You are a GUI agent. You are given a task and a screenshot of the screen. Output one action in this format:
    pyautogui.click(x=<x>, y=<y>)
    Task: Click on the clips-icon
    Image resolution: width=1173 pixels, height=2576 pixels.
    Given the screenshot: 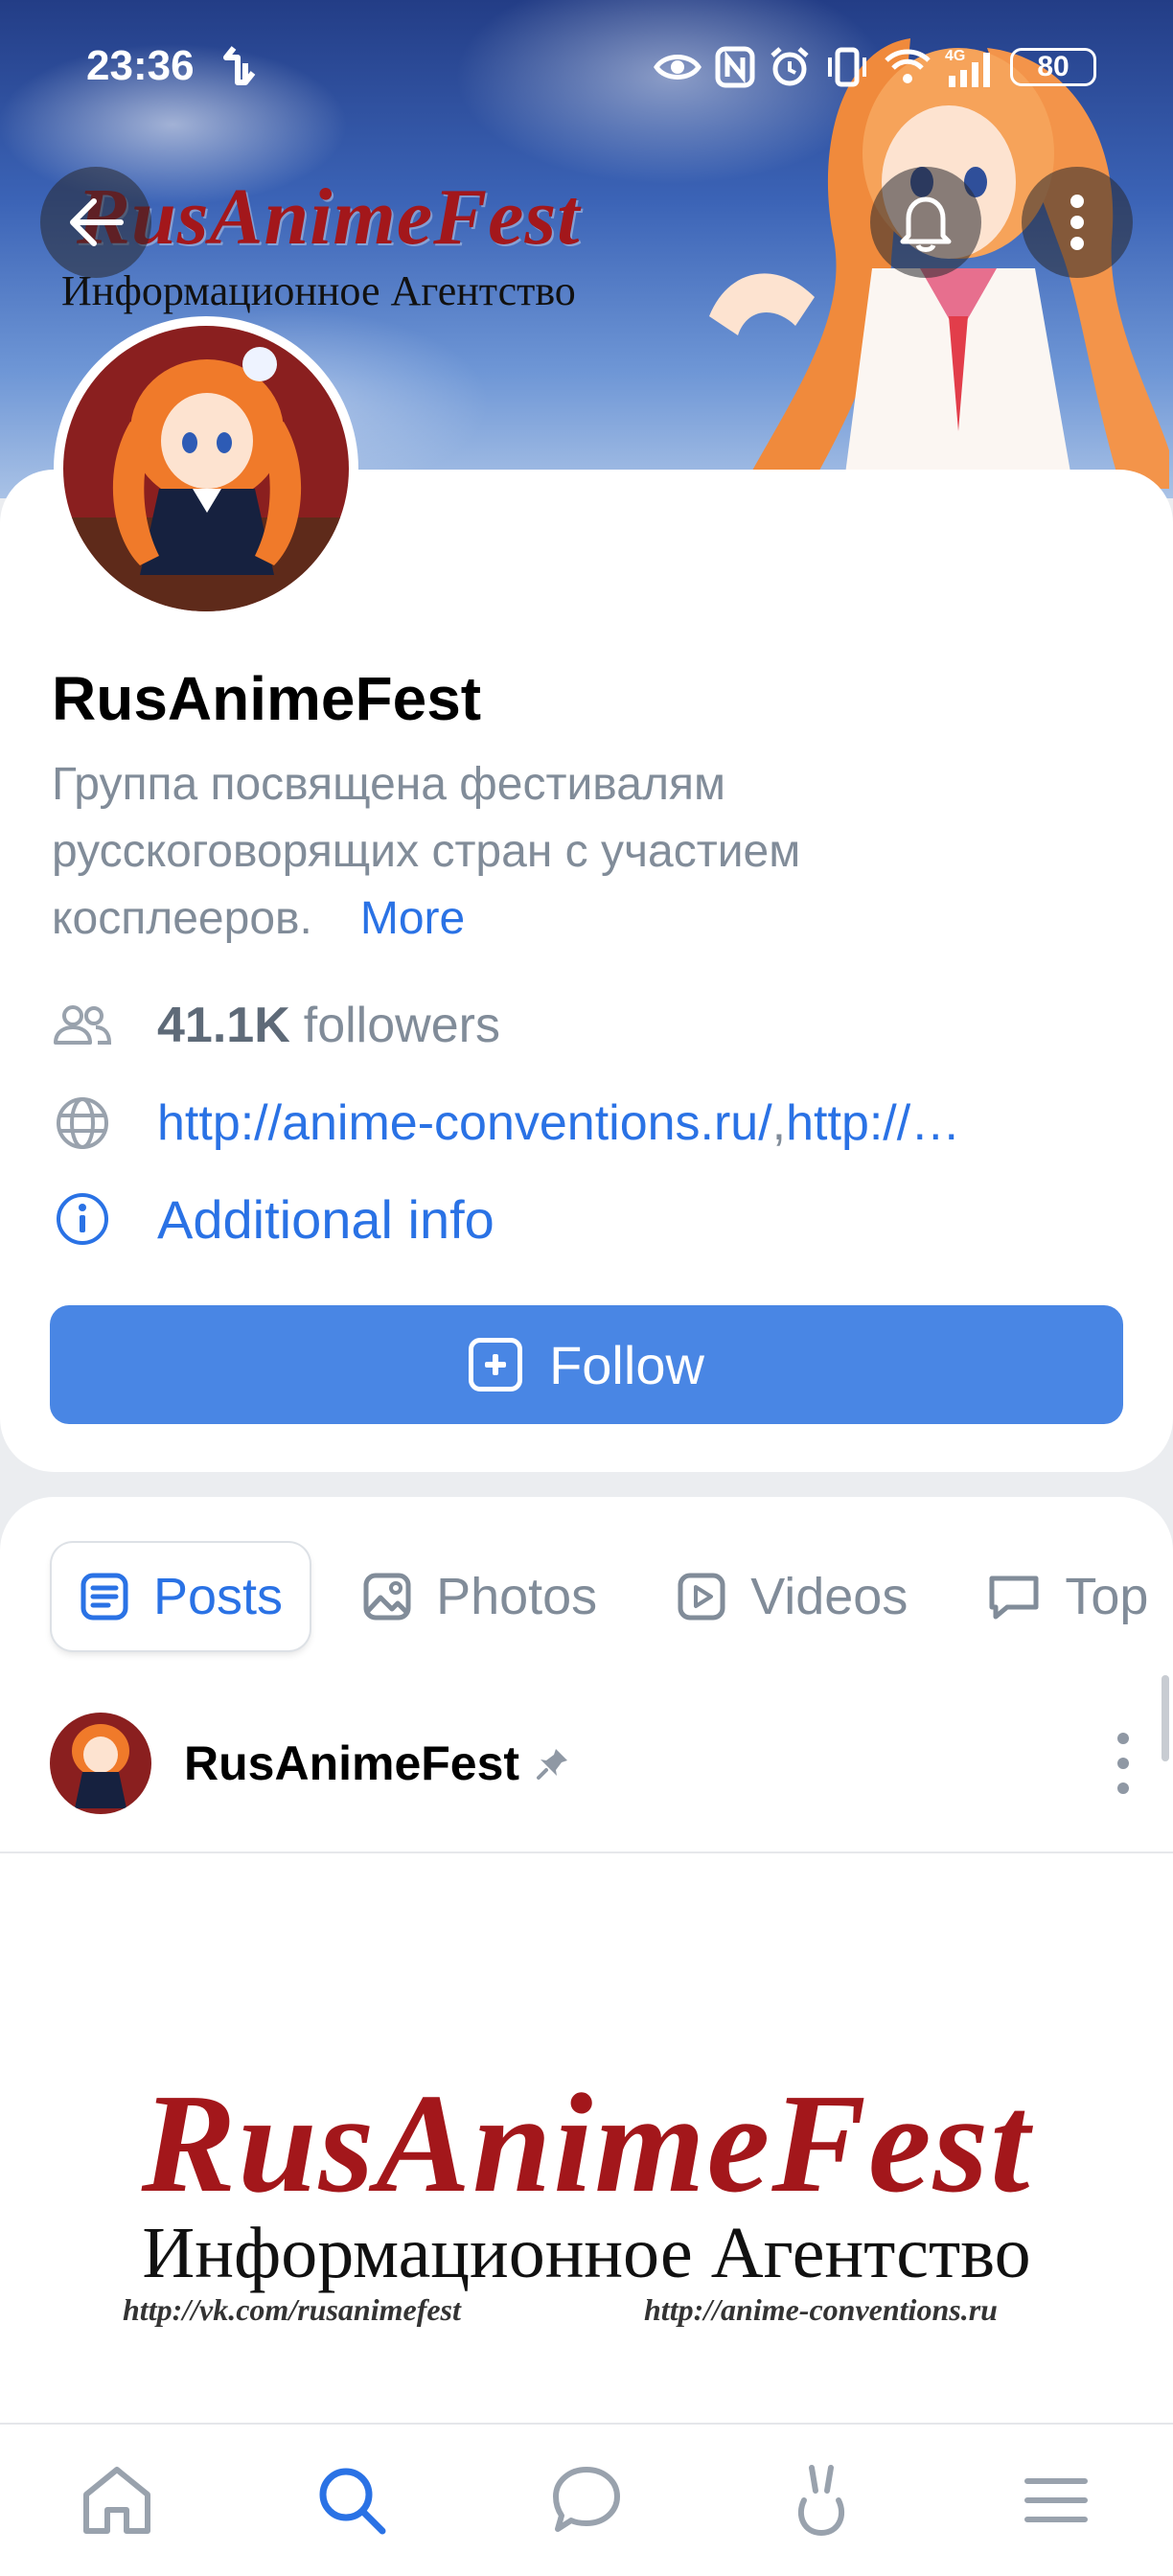 What is the action you would take?
    pyautogui.click(x=820, y=2501)
    